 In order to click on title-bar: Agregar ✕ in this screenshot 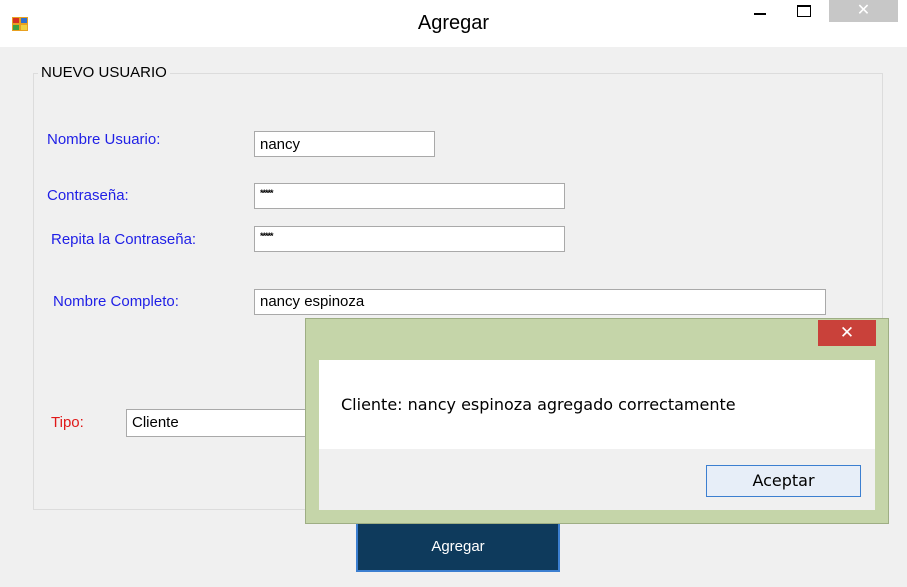, I will do `click(453, 23)`.